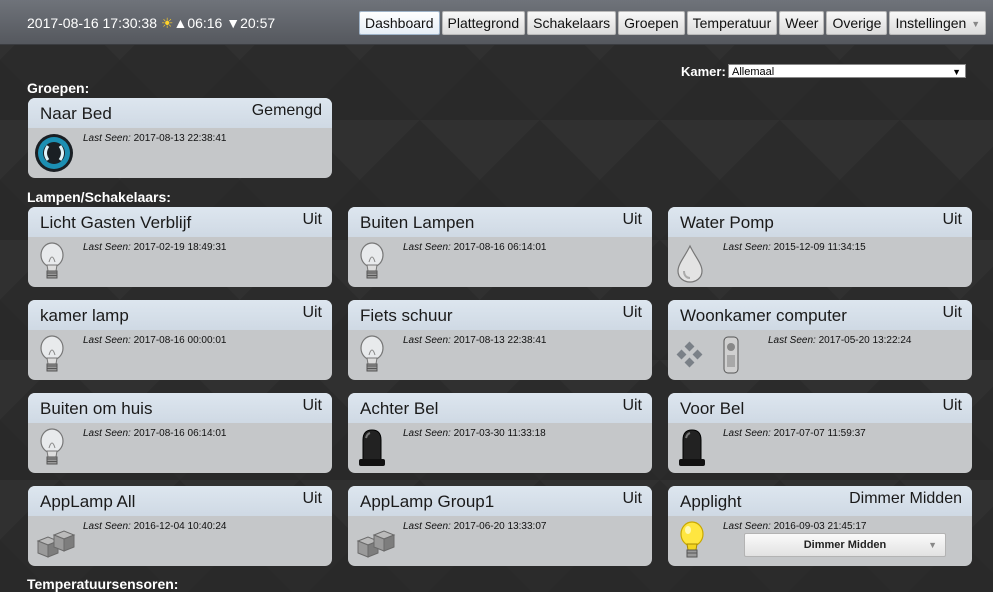 The width and height of the screenshot is (993, 592). Describe the element at coordinates (714, 355) in the screenshot. I see `kodi-remote-icon` at that location.